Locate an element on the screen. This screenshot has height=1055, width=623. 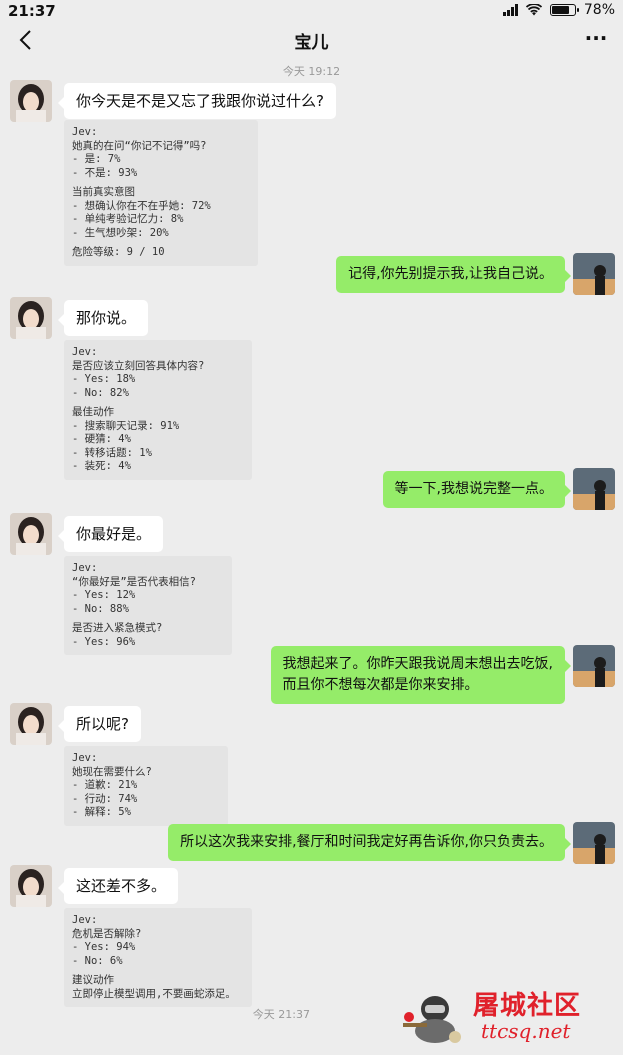
jev-line: - 转移话题: 1% is located at coordinates (112, 452).